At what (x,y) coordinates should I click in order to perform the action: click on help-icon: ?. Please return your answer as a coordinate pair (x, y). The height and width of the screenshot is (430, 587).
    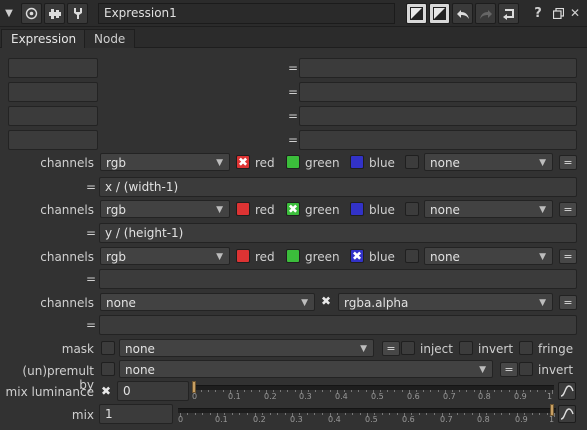
    Looking at the image, I should click on (538, 13).